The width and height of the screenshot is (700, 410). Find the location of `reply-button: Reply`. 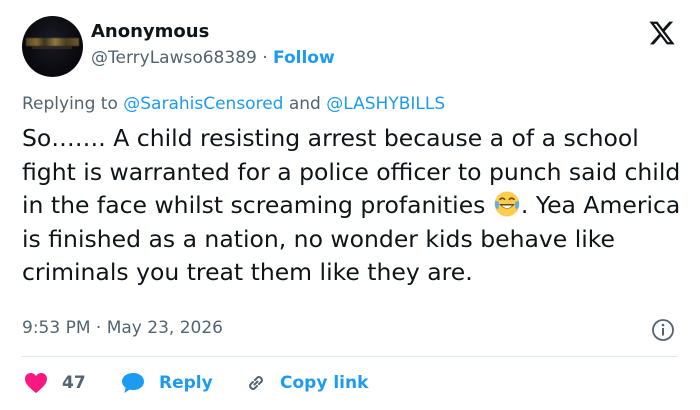

reply-button: Reply is located at coordinates (167, 383).